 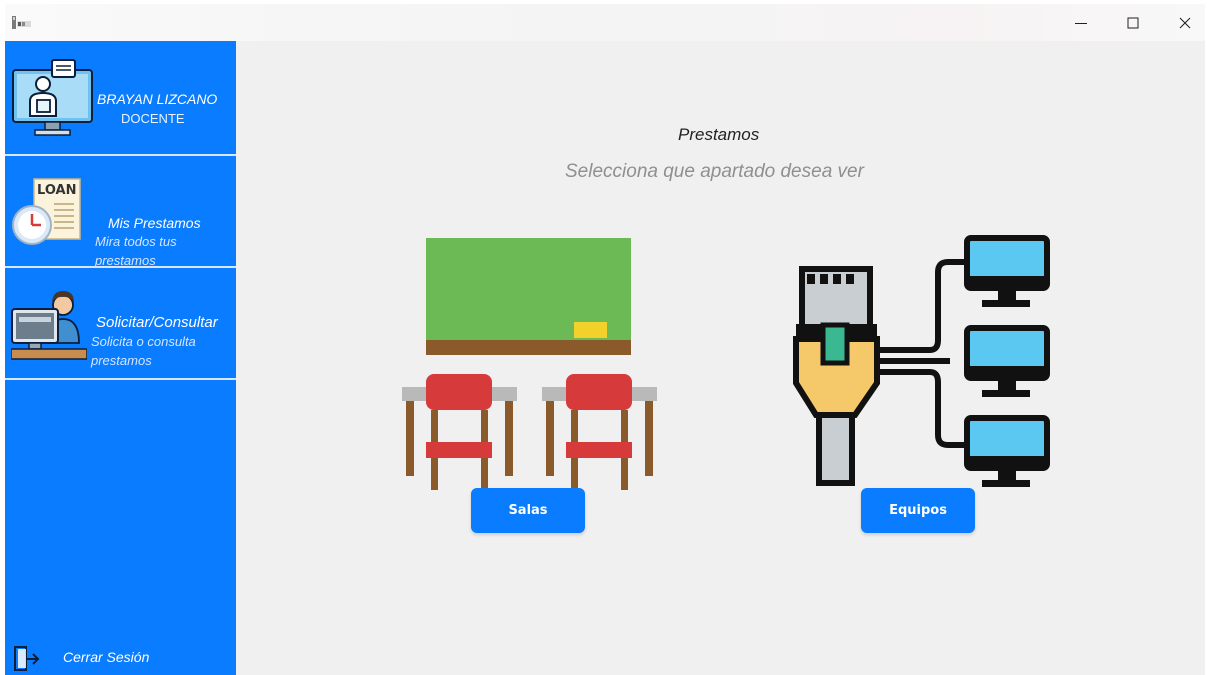 What do you see at coordinates (46, 211) in the screenshot?
I see `loan-document-icon: LOAN` at bounding box center [46, 211].